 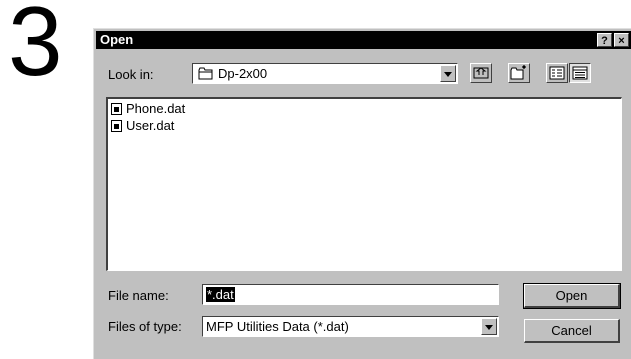 I want to click on file-type-dropdown-button, so click(x=489, y=326).